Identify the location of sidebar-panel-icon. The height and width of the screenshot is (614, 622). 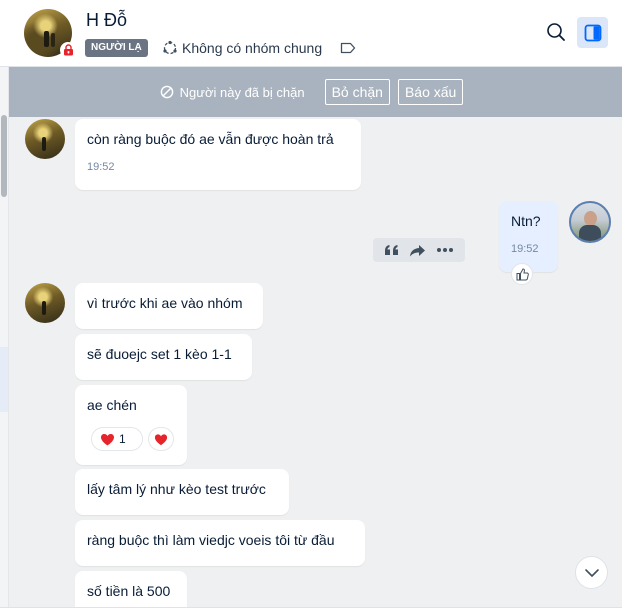
(592, 32).